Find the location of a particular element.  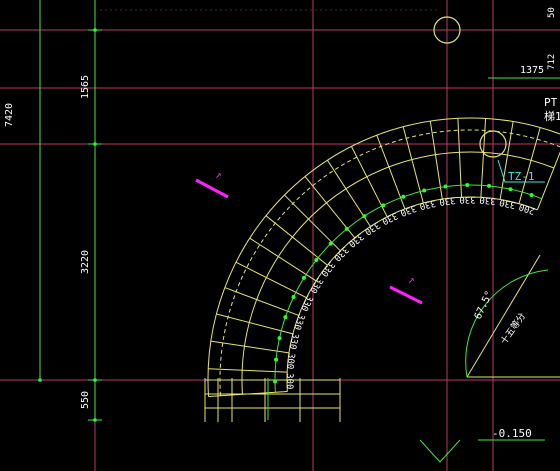

angle-arc is located at coordinates (507, 323).